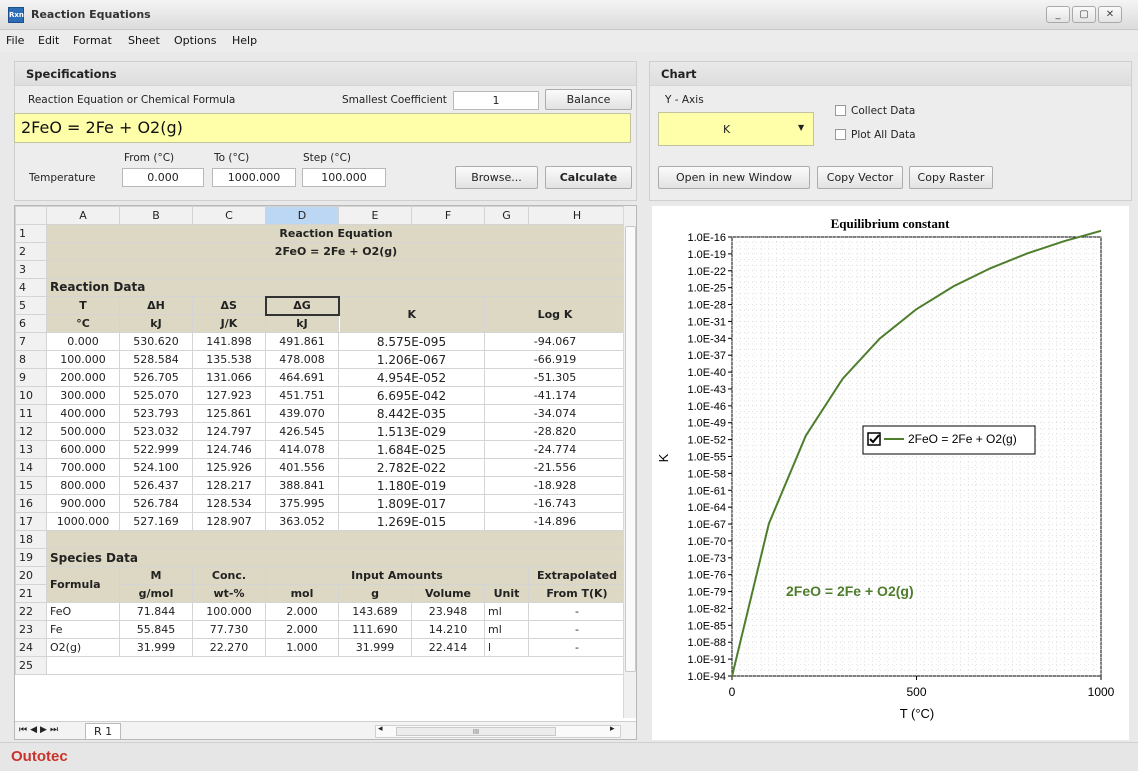 This screenshot has height=771, width=1138. Describe the element at coordinates (302, 323) in the screenshot. I see `reaction-unit: kJ` at that location.